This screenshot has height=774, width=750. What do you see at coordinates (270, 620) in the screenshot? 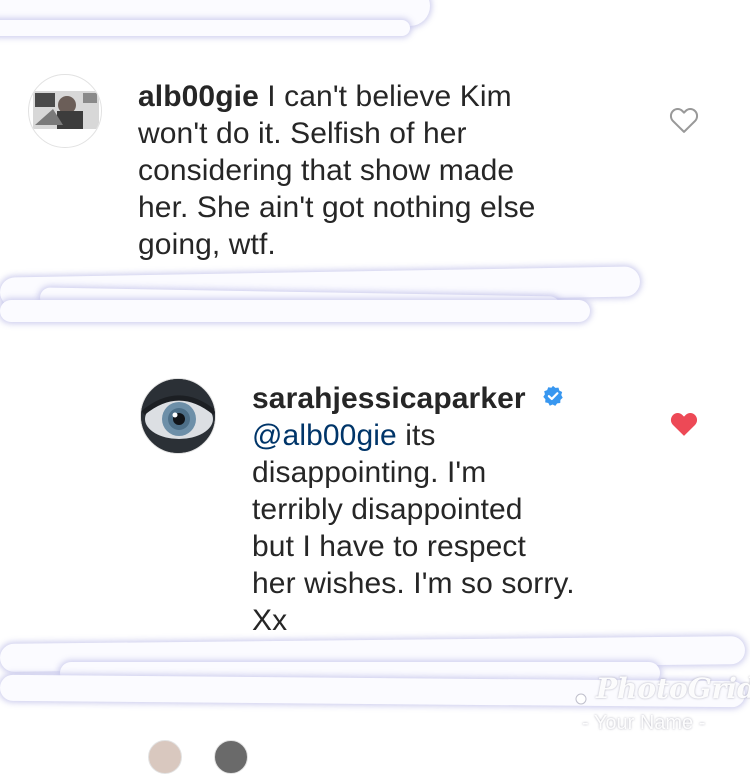
I see `comment-text-line: Xx` at bounding box center [270, 620].